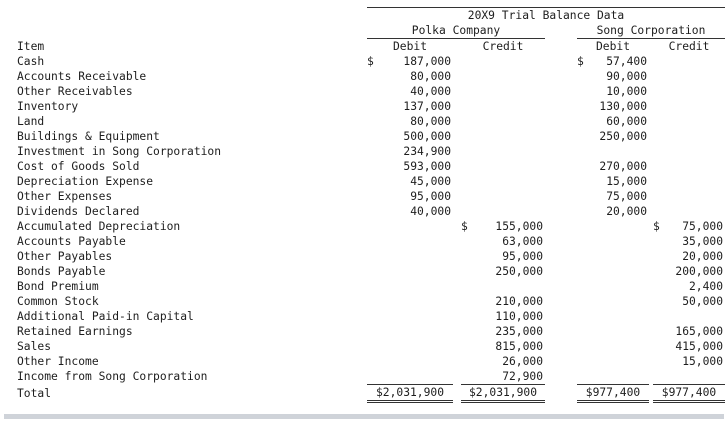 The height and width of the screenshot is (427, 728). Describe the element at coordinates (31, 121) in the screenshot. I see `row-item-label: Land` at that location.